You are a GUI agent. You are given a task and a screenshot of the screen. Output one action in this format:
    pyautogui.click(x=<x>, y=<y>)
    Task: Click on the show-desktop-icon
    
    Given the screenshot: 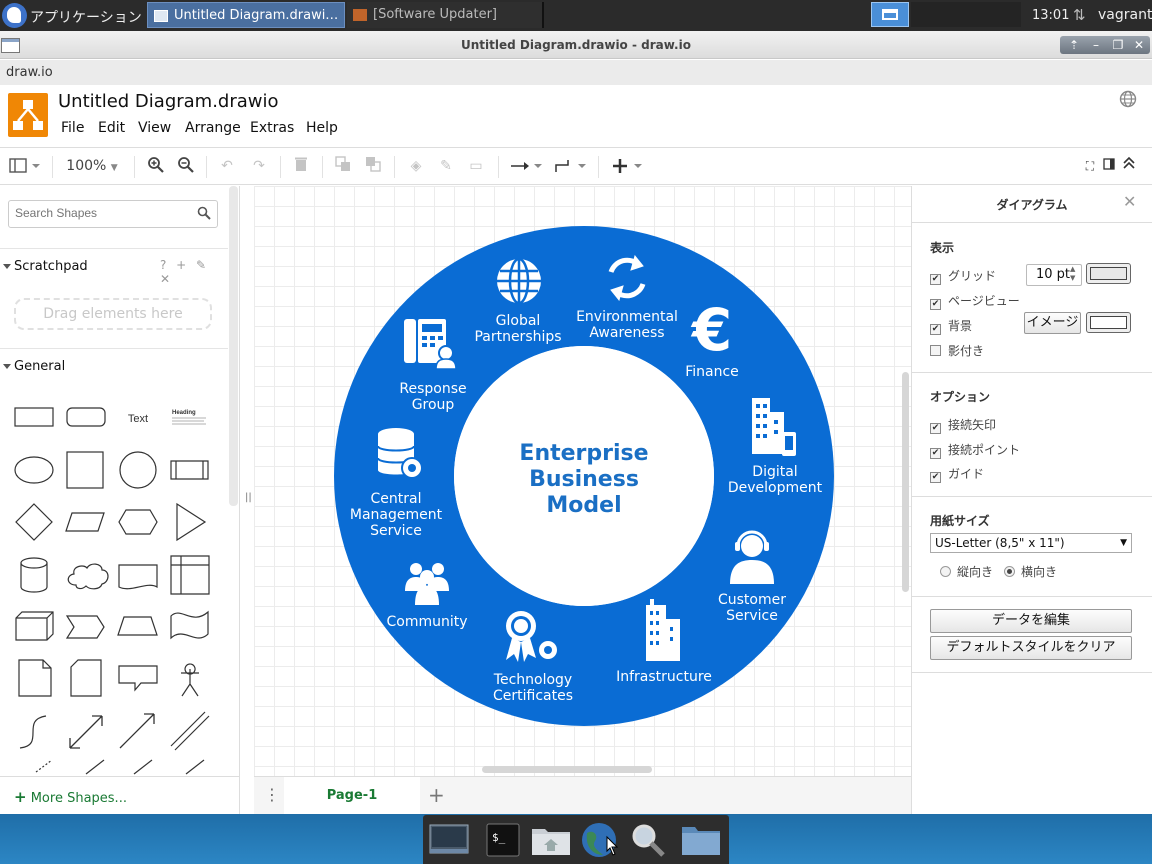 What is the action you would take?
    pyautogui.click(x=449, y=840)
    